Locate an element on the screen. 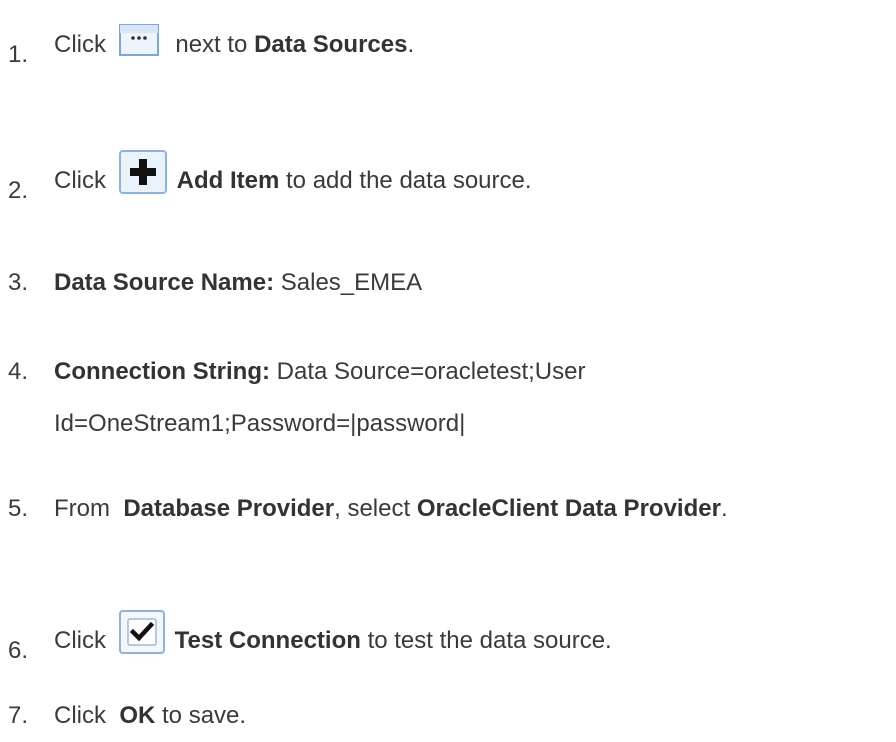 The image size is (896, 742). step-text: to add the data source. is located at coordinates (409, 180).